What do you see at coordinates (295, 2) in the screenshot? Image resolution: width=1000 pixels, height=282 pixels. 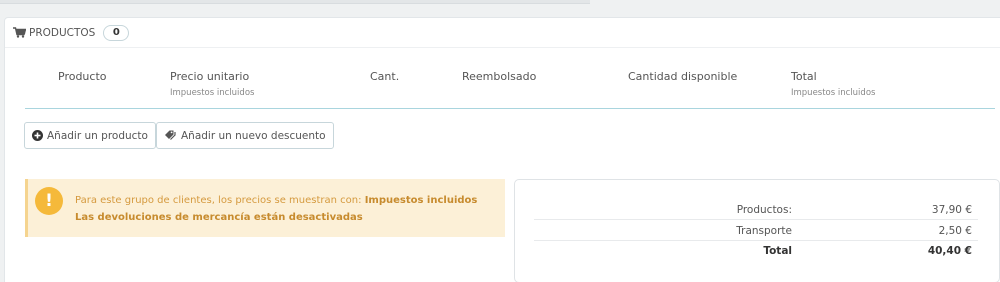 I see `top-divider-strip` at bounding box center [295, 2].